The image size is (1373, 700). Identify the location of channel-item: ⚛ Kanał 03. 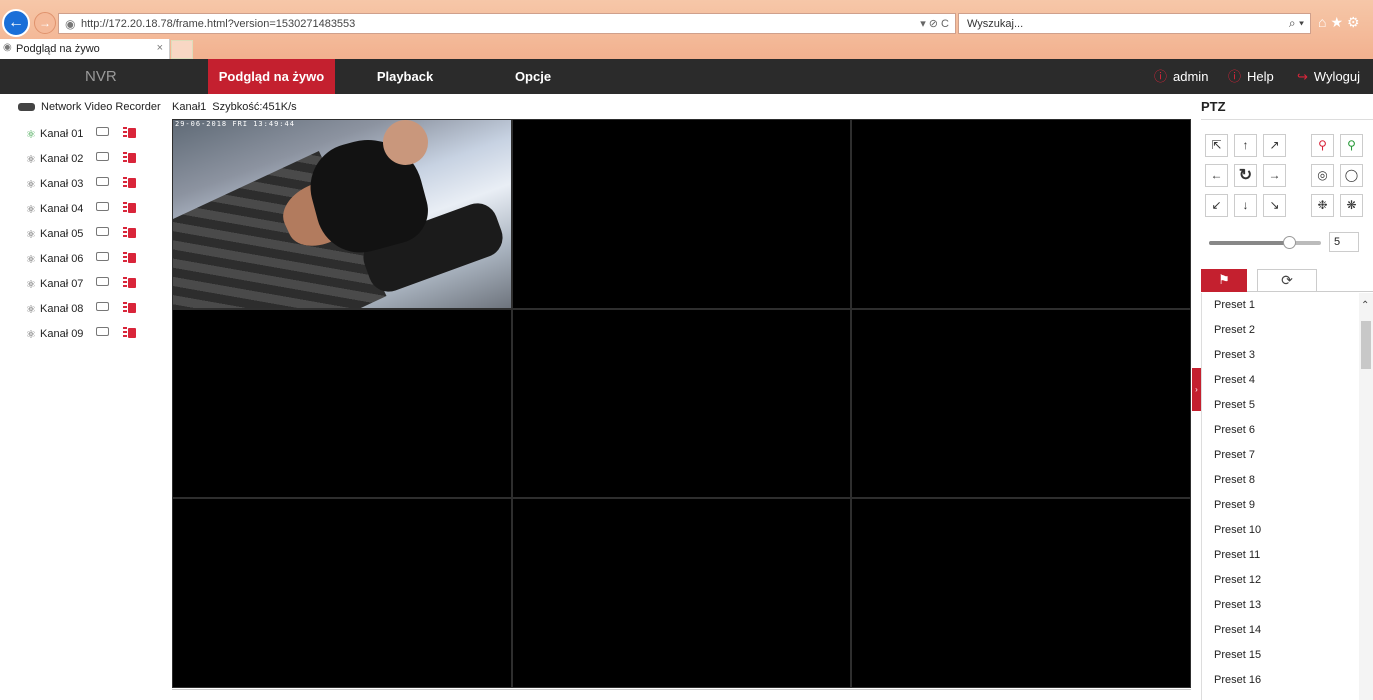
(91, 189).